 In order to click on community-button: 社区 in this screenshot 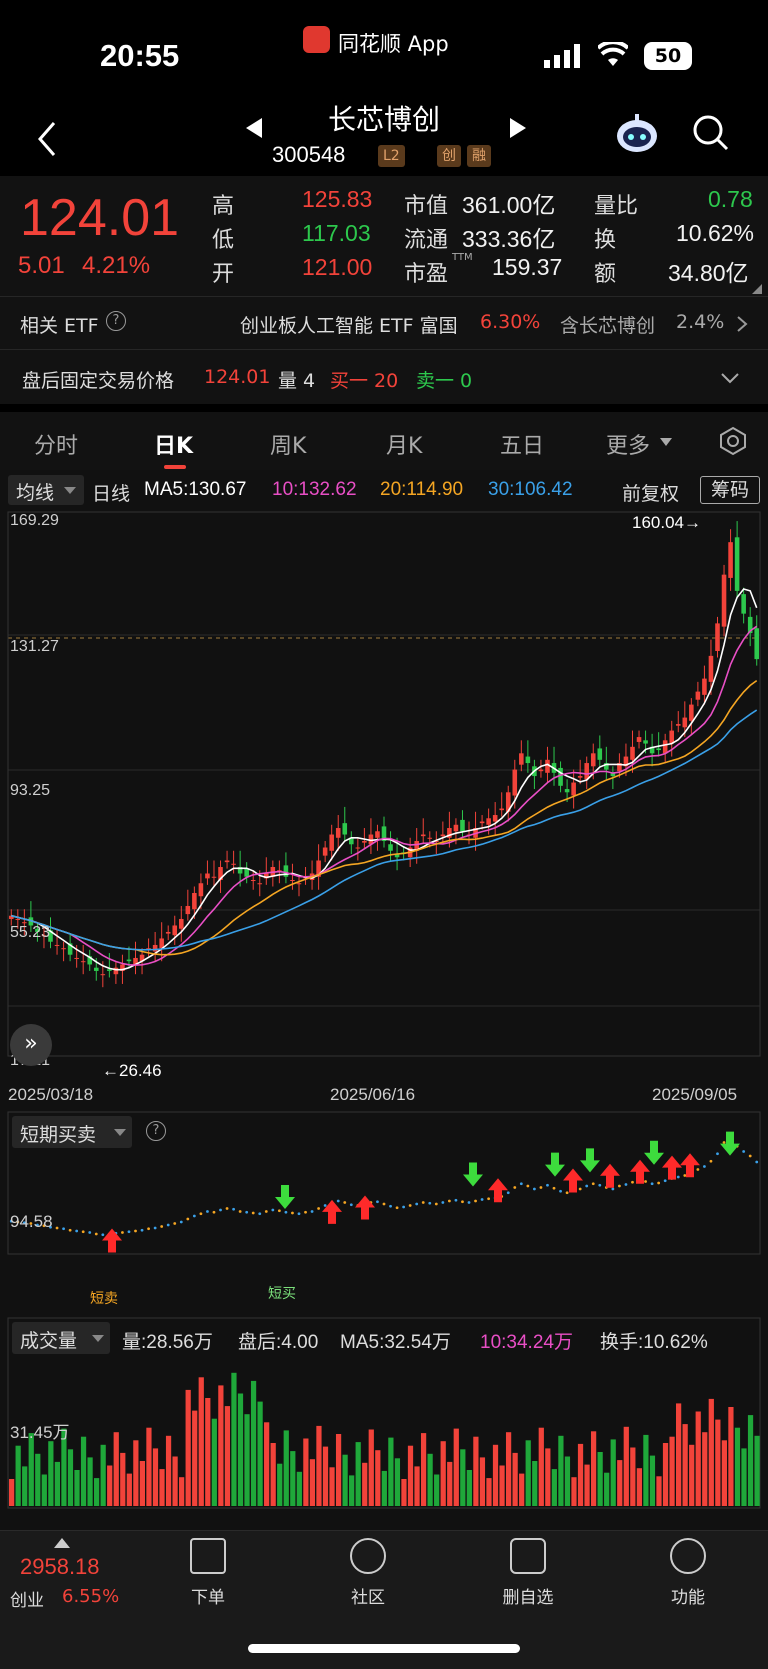, I will do `click(368, 1595)`.